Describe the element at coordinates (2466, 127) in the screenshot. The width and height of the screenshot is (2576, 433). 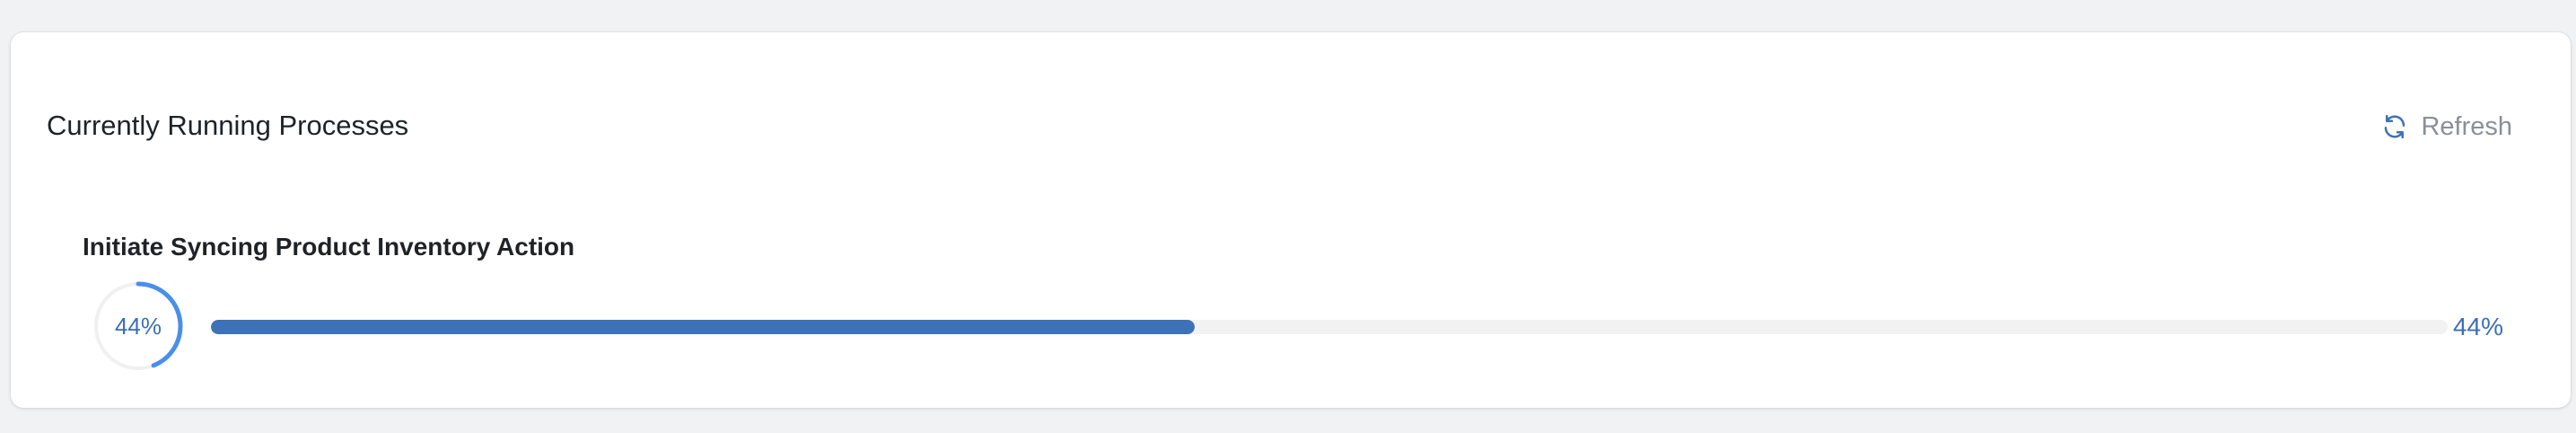
I see `refresh-label: Refresh` at that location.